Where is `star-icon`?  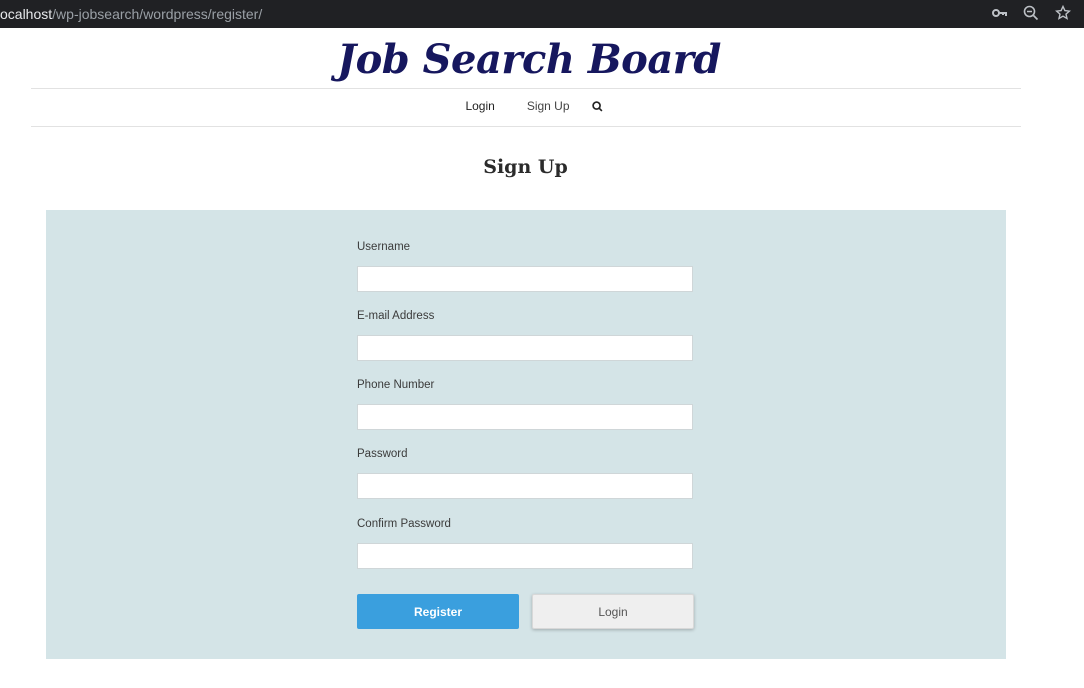 star-icon is located at coordinates (1063, 13).